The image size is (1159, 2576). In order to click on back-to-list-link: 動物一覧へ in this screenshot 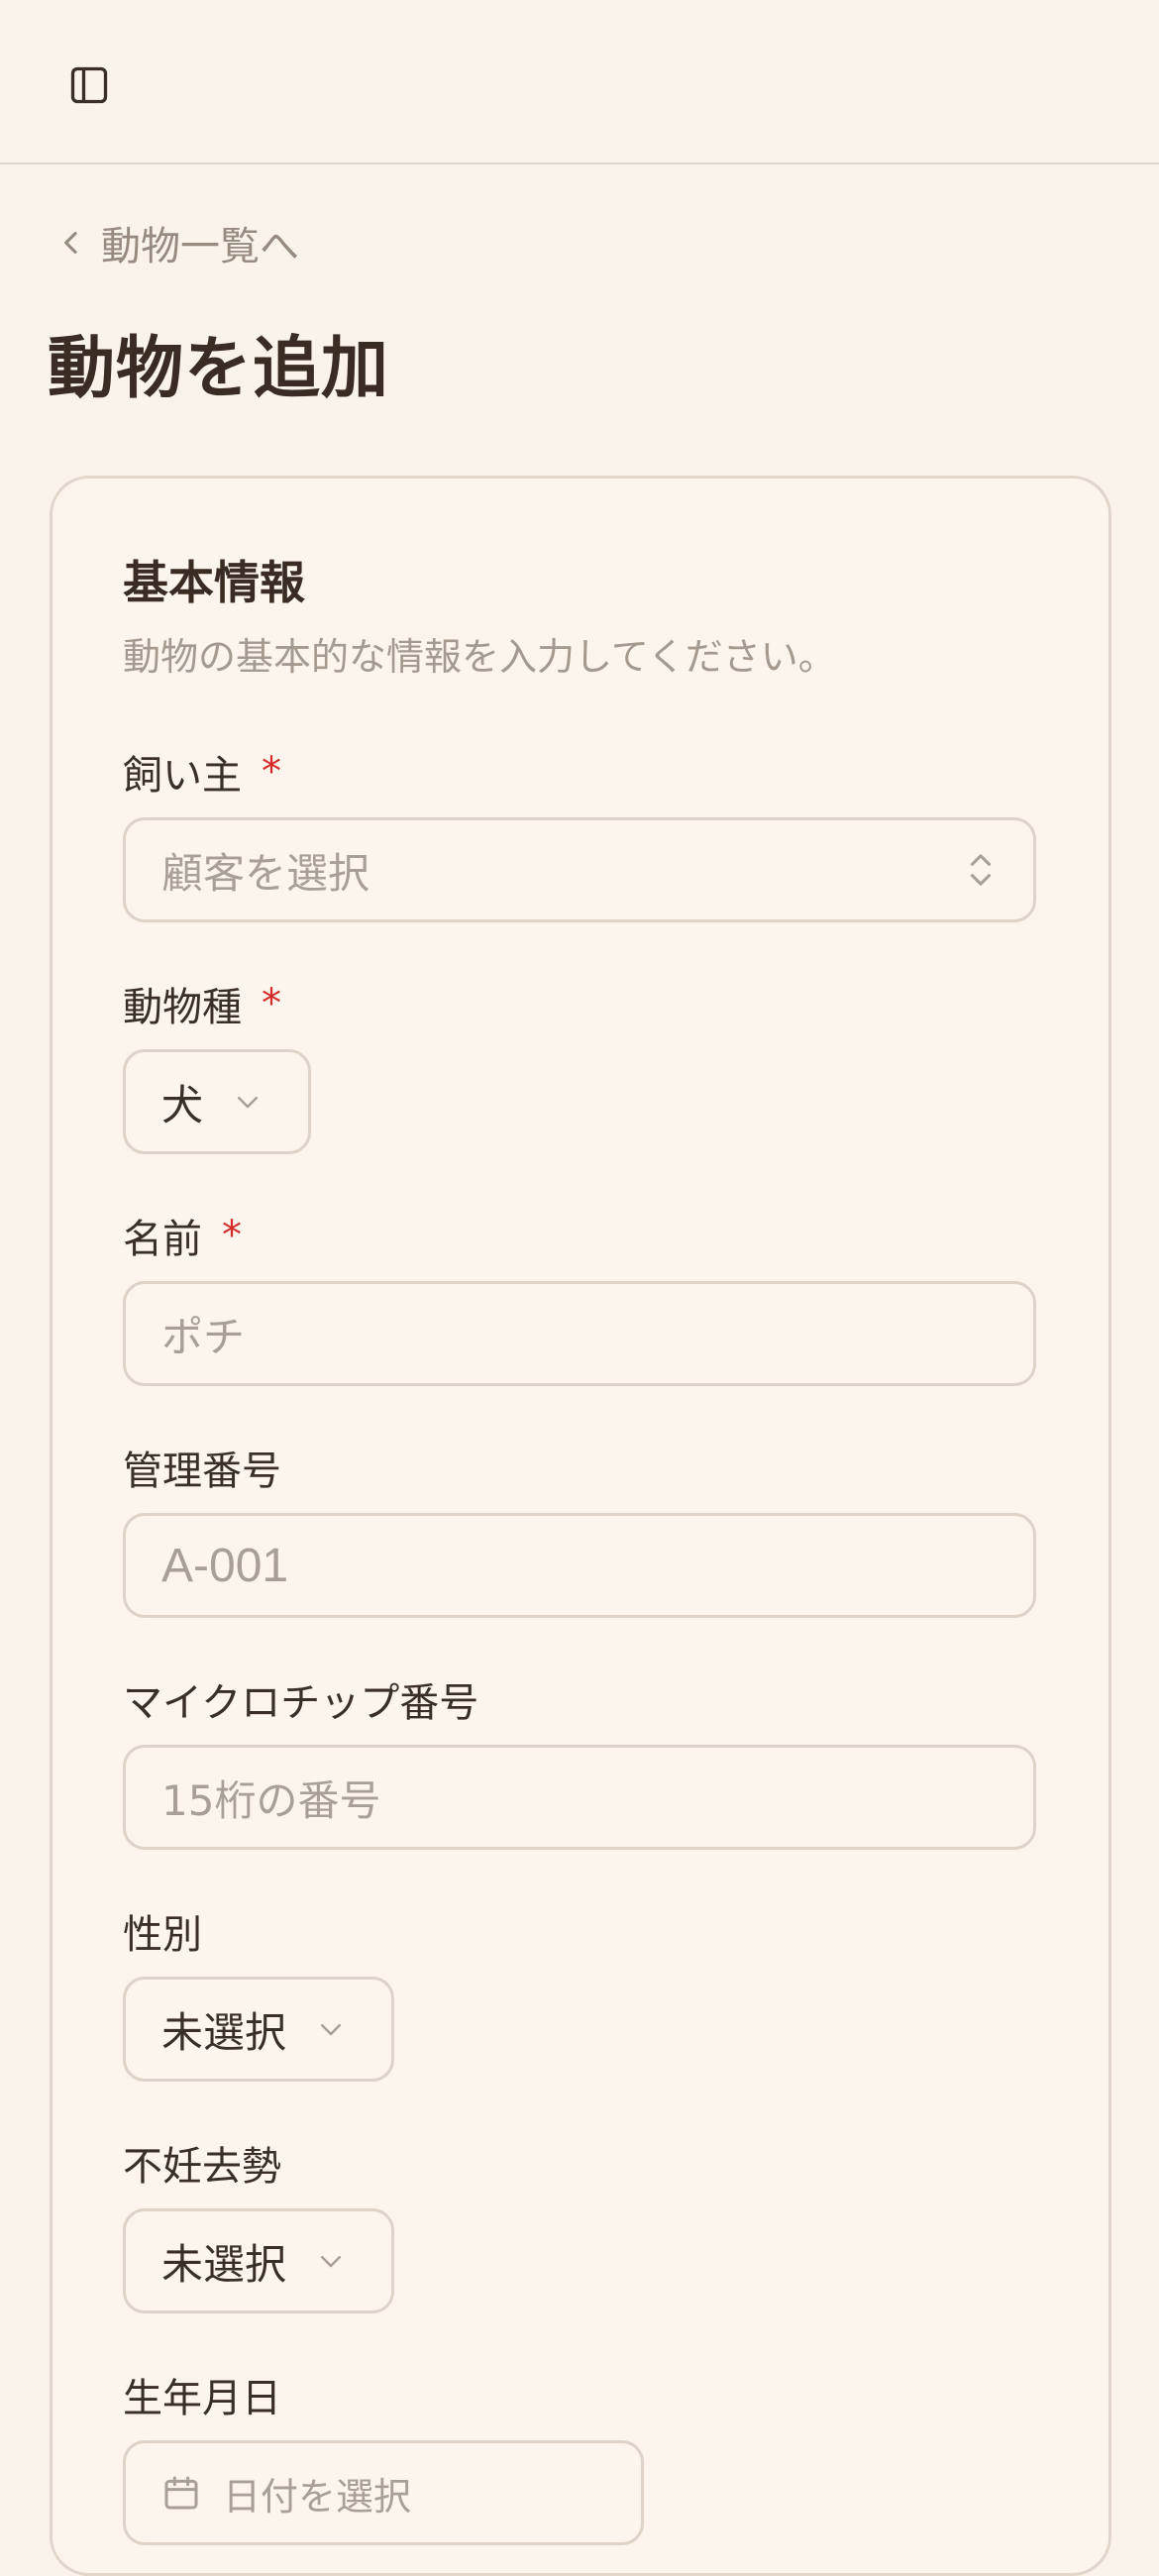, I will do `click(177, 243)`.